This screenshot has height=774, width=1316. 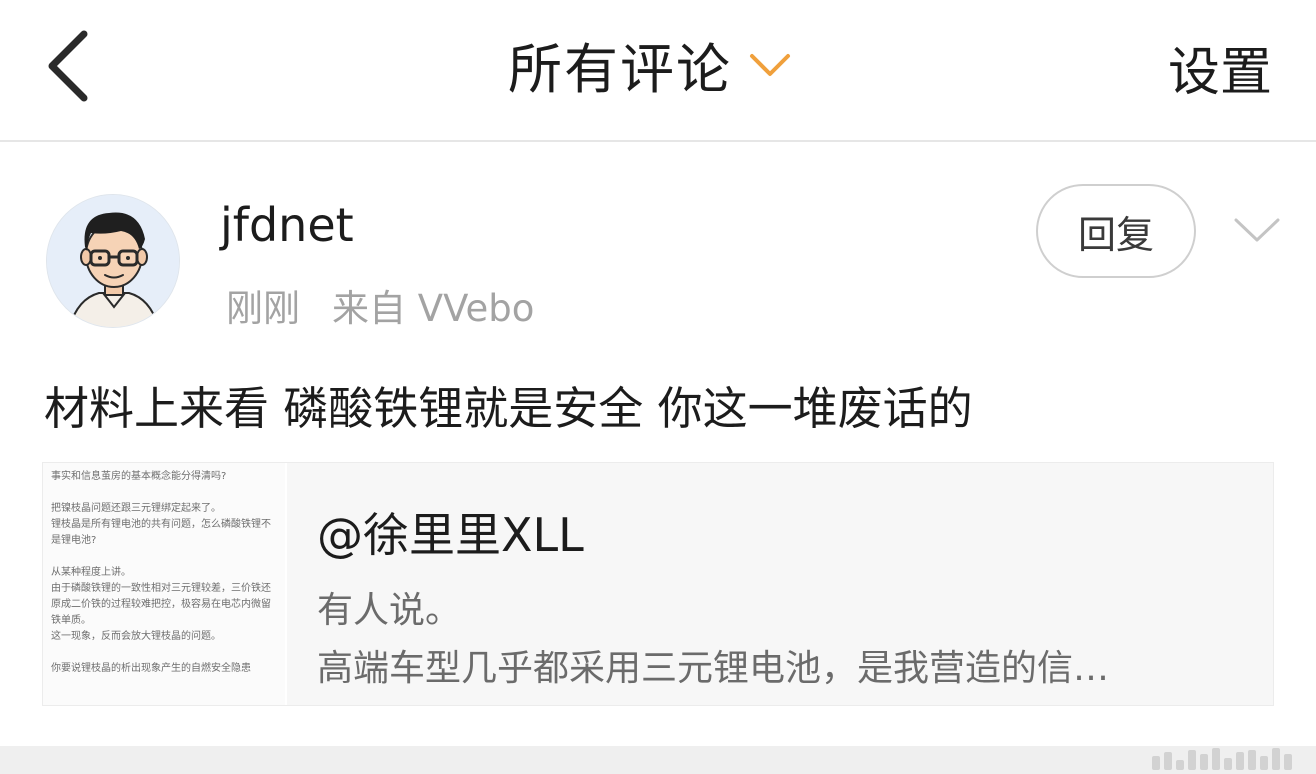 What do you see at coordinates (136, 508) in the screenshot?
I see `thumbnail-text-line: 把镍枝晶问题还跟三元锂绑定起来了。` at bounding box center [136, 508].